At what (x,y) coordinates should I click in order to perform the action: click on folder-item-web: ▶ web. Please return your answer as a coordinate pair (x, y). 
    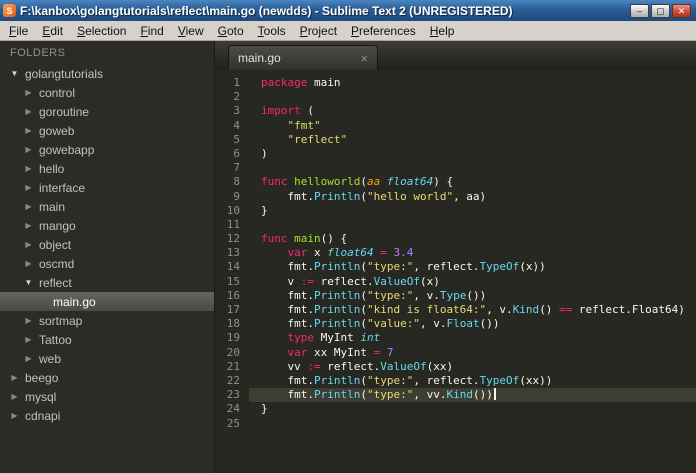
    Looking at the image, I should click on (107, 358).